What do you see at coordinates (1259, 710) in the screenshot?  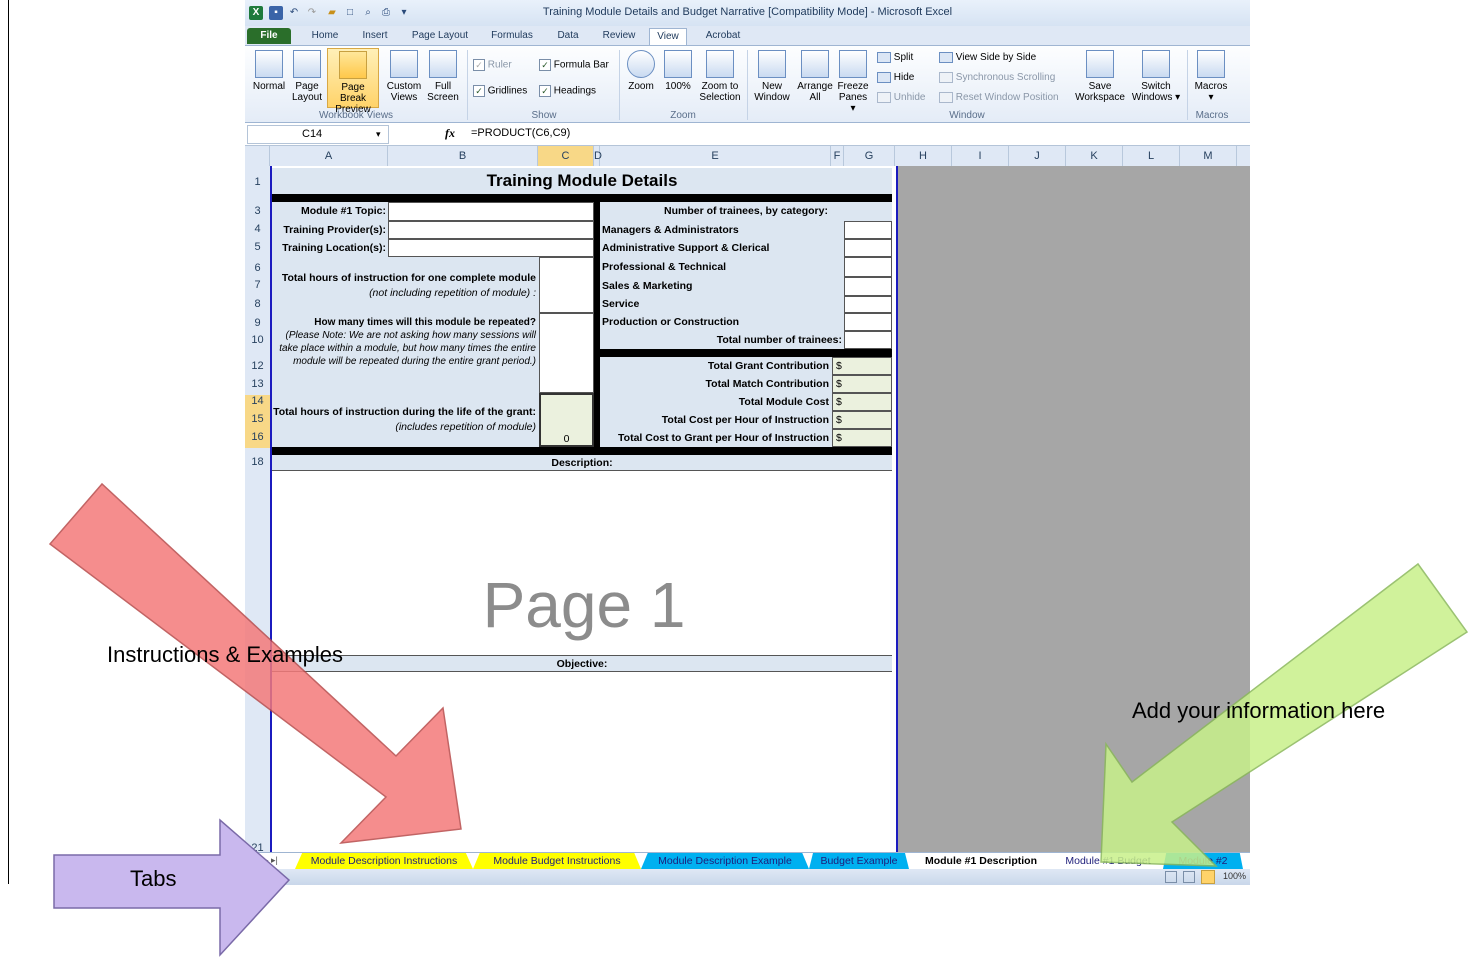 I see `annotation-add-info: Add your information here` at bounding box center [1259, 710].